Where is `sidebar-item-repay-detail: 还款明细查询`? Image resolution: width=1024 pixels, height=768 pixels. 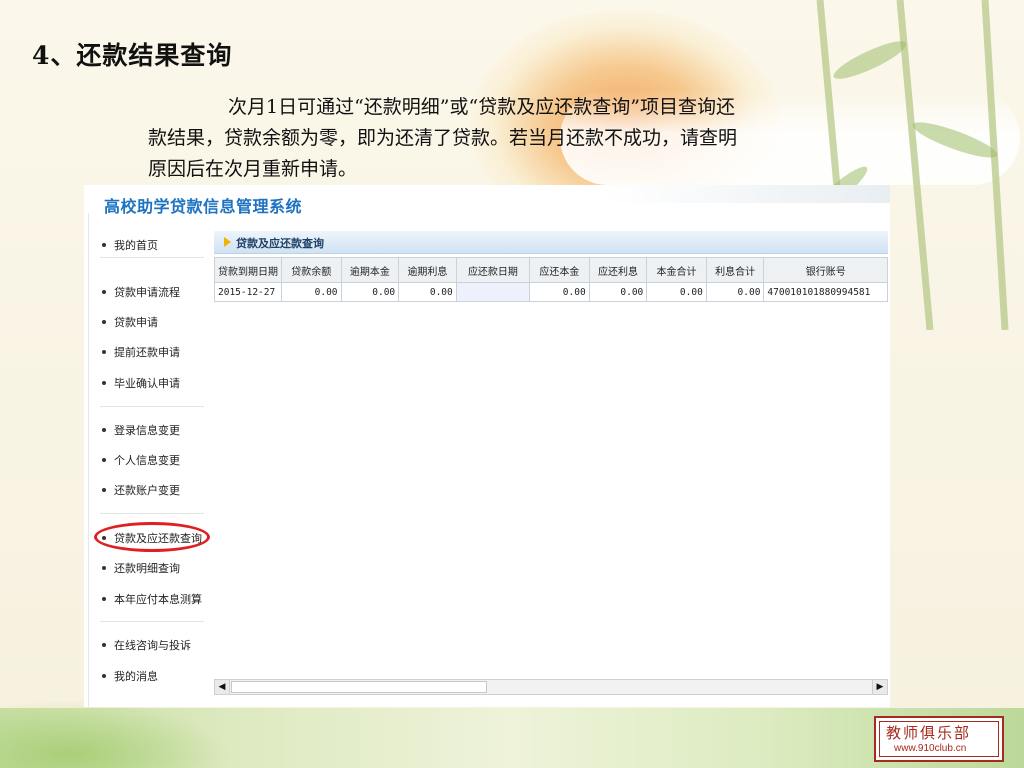
sidebar-item-repay-detail: 还款明细查询 is located at coordinates (141, 568).